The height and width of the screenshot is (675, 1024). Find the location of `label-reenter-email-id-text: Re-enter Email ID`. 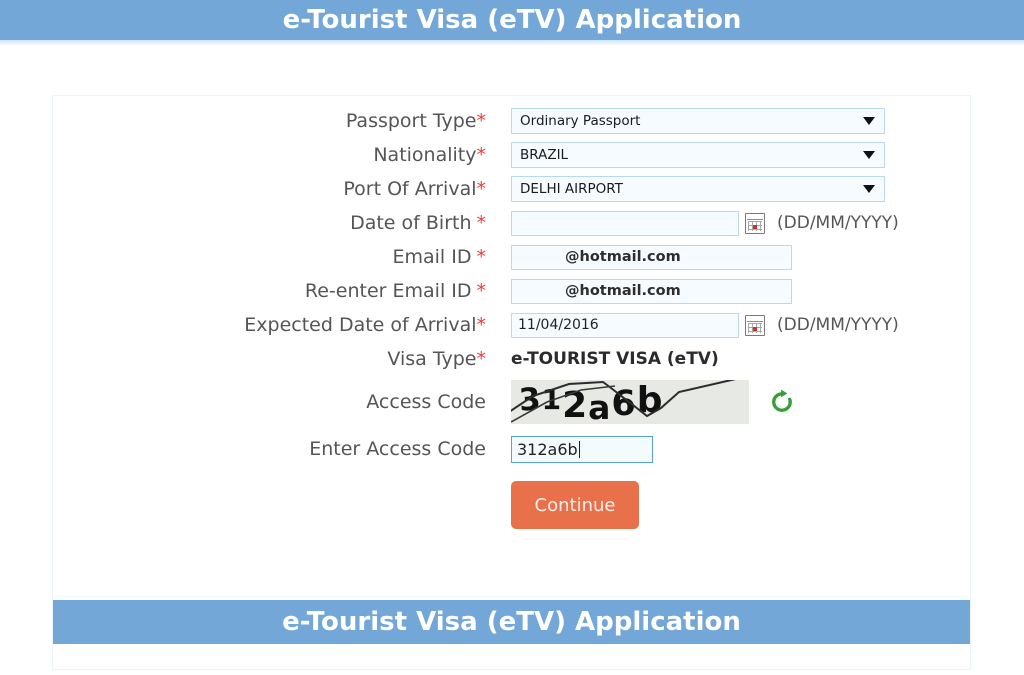

label-reenter-email-id-text: Re-enter Email ID is located at coordinates (388, 291).